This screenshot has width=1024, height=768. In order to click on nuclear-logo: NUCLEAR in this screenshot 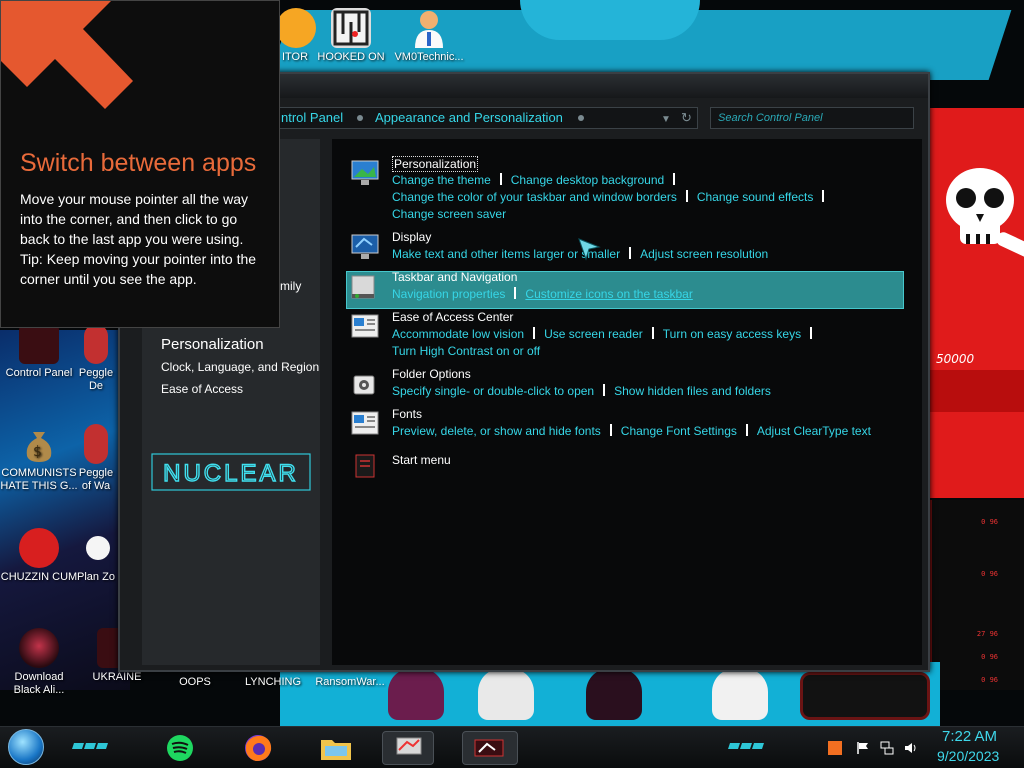, I will do `click(231, 472)`.